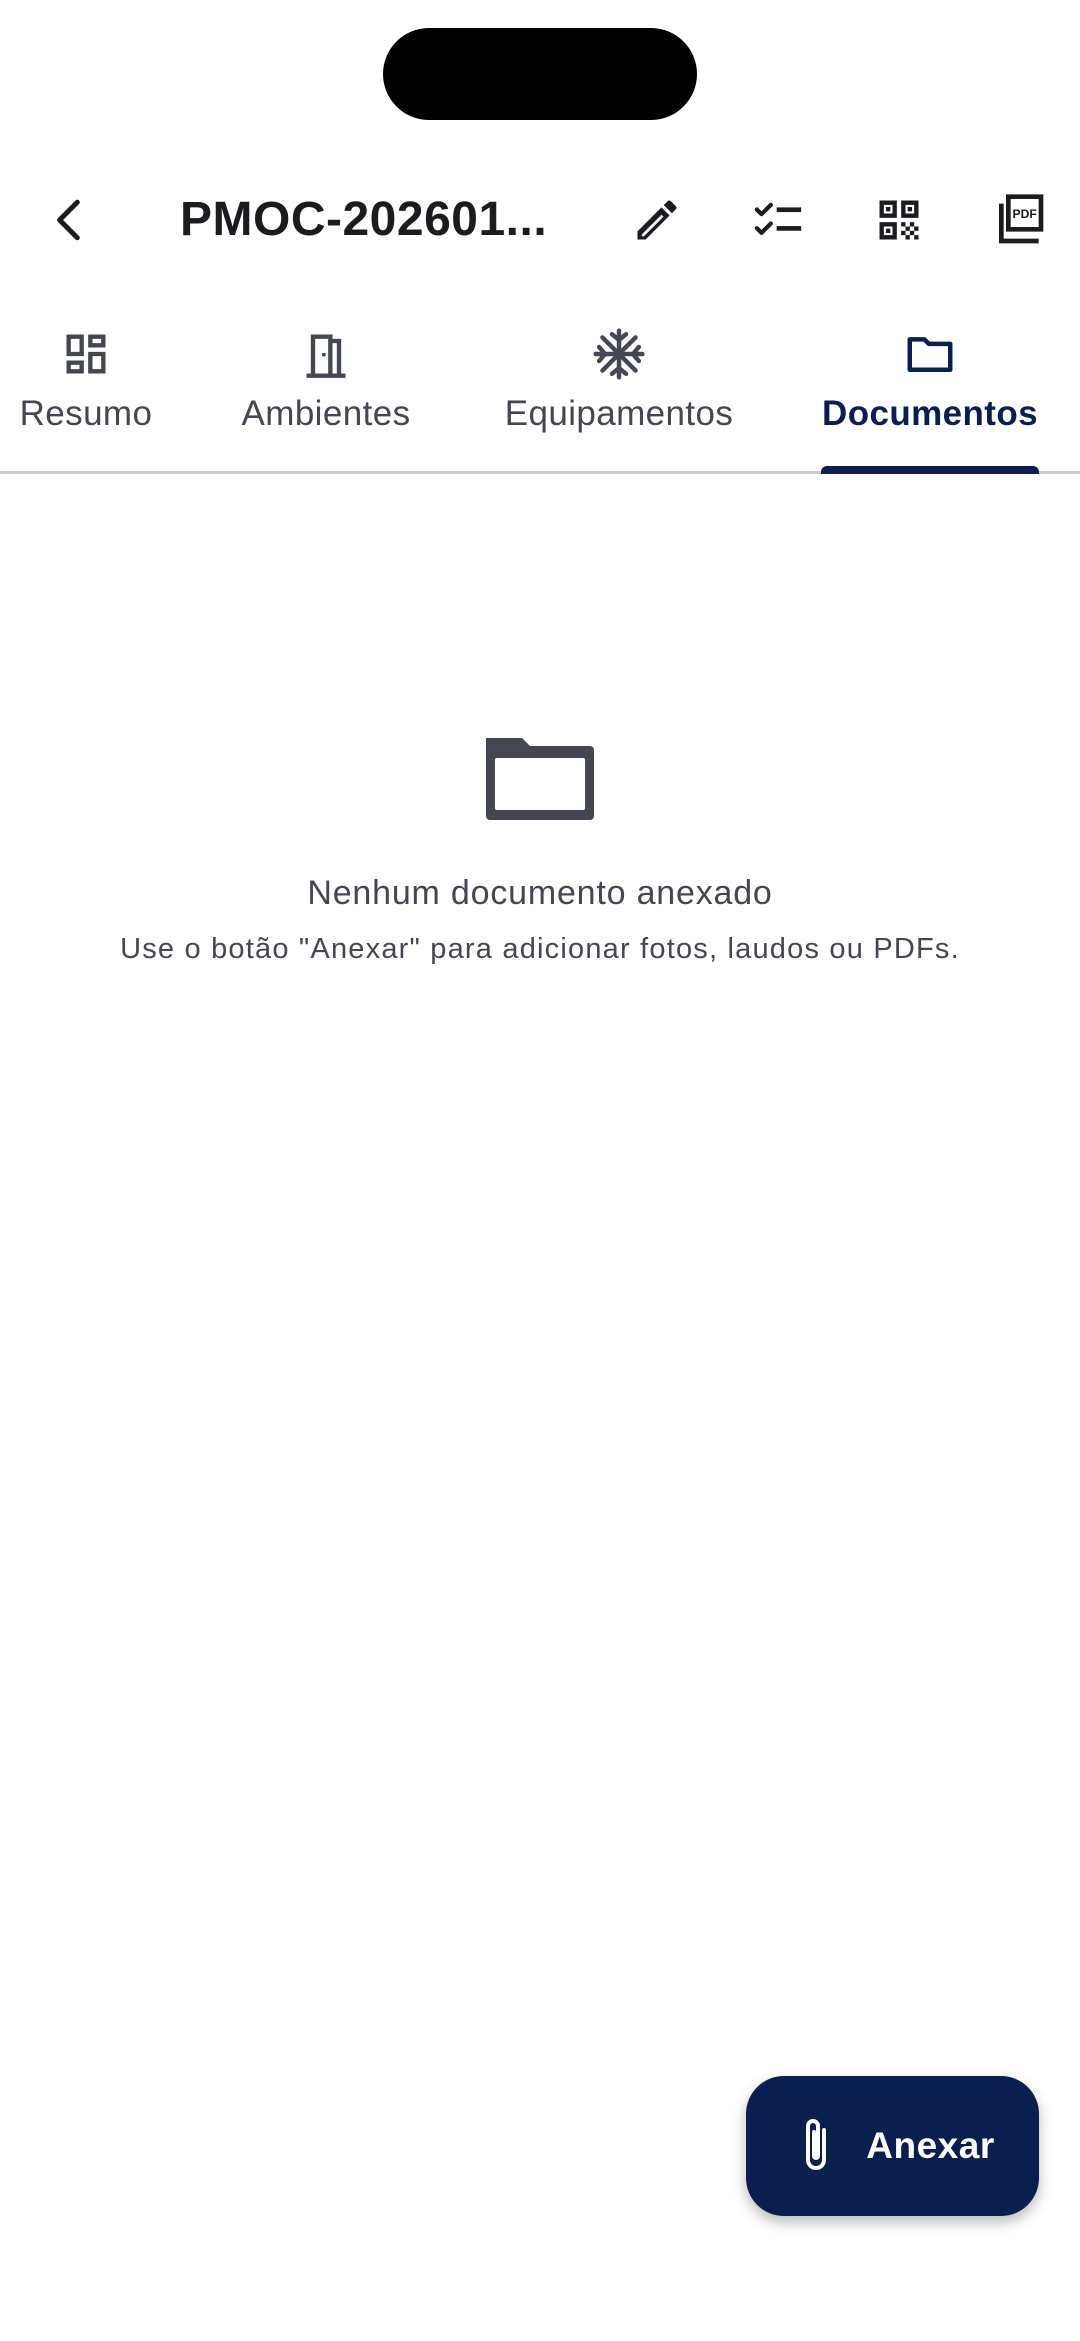 This screenshot has width=1080, height=2341. Describe the element at coordinates (619, 413) in the screenshot. I see `tab-equipamentos-label: Equipamentos` at that location.